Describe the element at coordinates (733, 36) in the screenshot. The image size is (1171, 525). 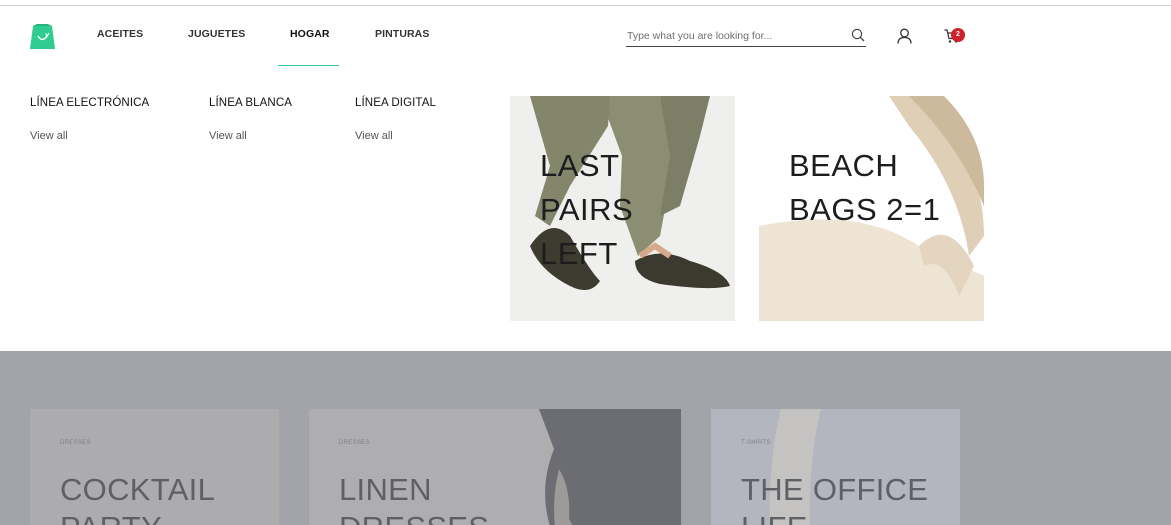
I see `search-input` at that location.